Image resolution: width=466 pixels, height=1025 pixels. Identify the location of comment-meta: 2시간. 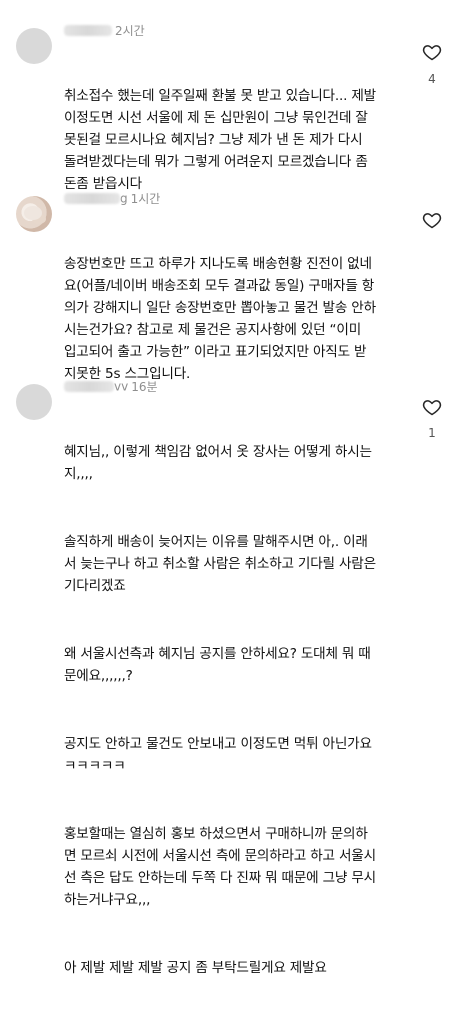
(104, 31).